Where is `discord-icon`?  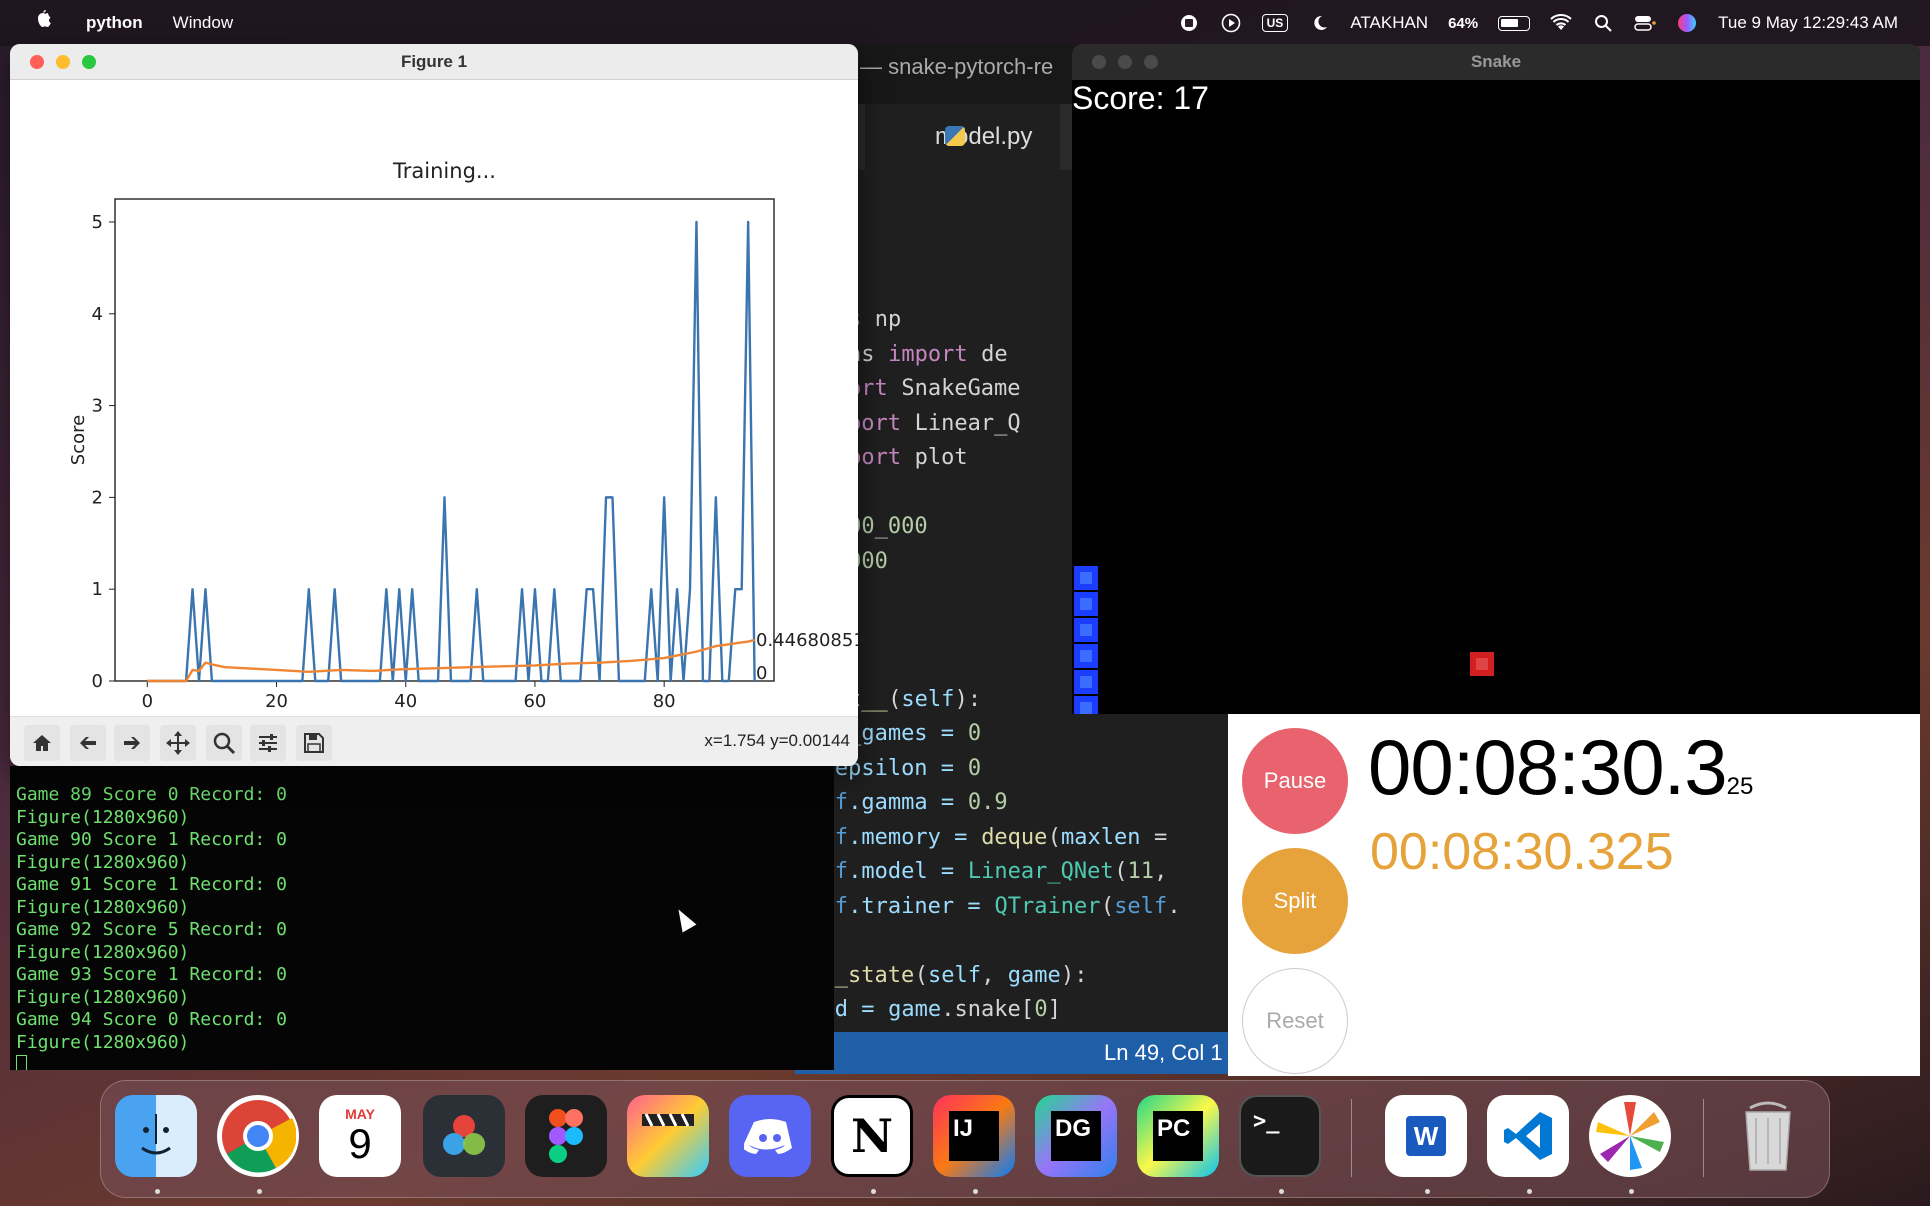 discord-icon is located at coordinates (770, 1136).